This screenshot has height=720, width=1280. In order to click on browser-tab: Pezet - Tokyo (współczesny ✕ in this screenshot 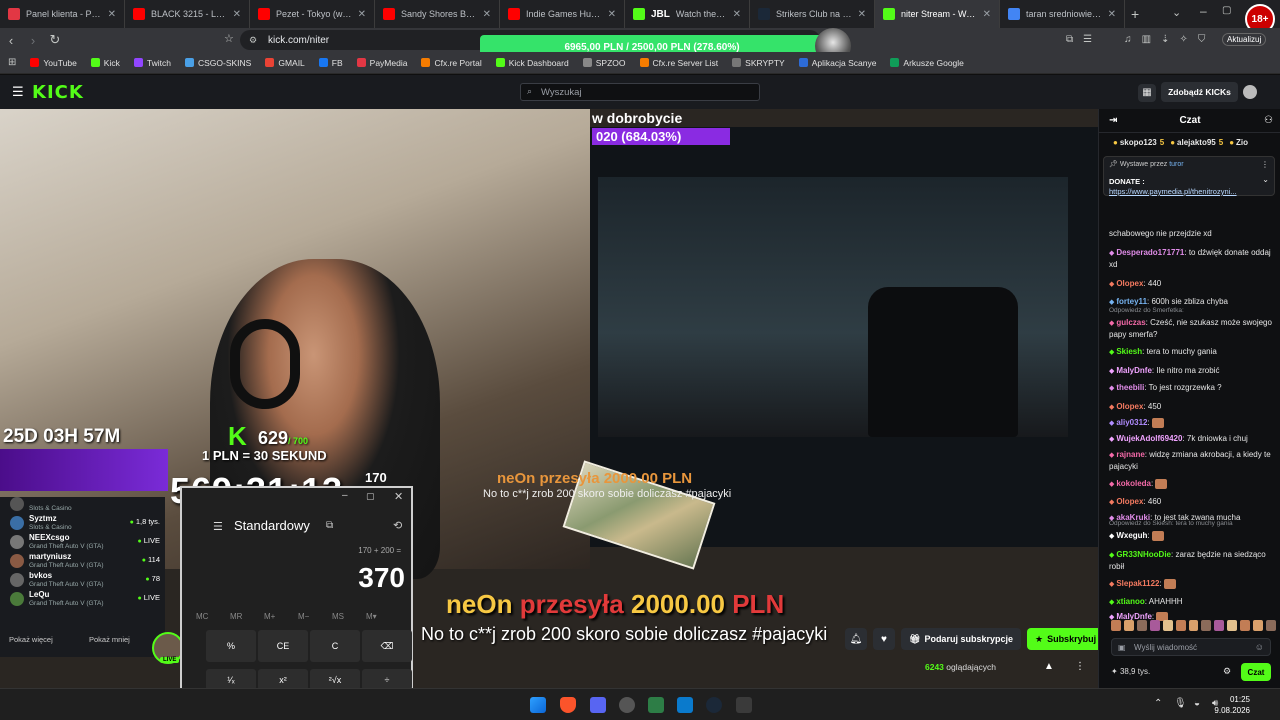, I will do `click(312, 14)`.